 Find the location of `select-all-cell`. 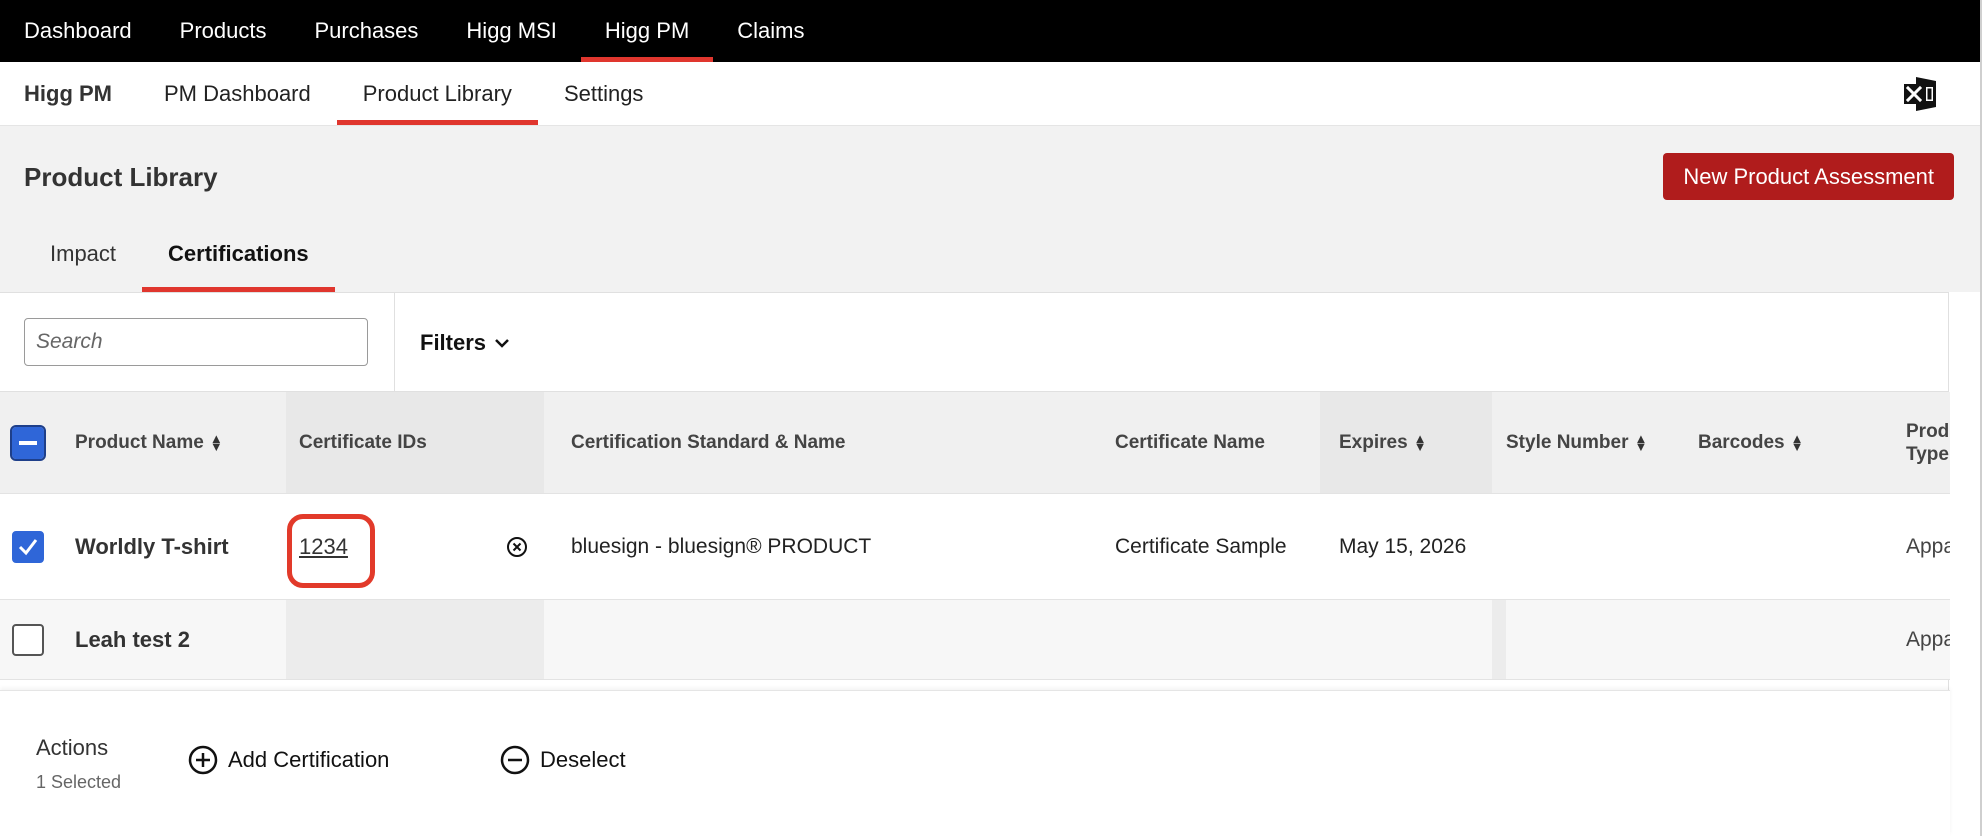

select-all-cell is located at coordinates (28, 442).